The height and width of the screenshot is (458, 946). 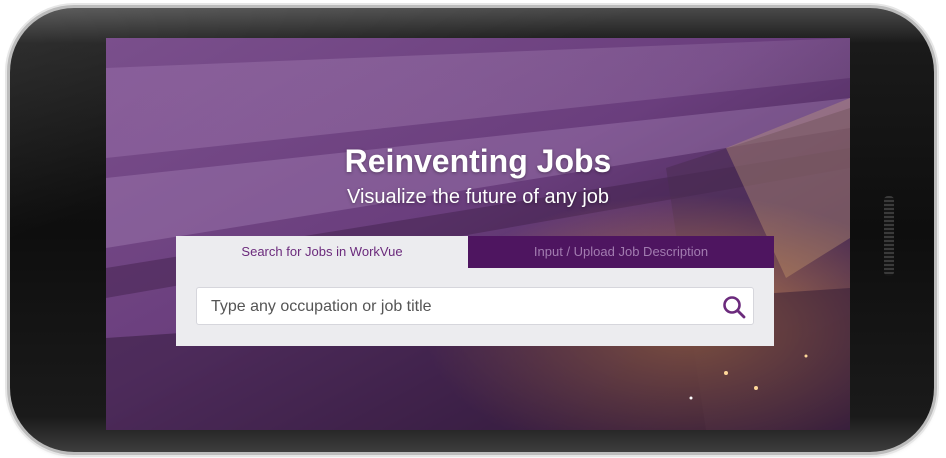 What do you see at coordinates (621, 252) in the screenshot?
I see `tab-upload-job-description: Input / Upload Job Description` at bounding box center [621, 252].